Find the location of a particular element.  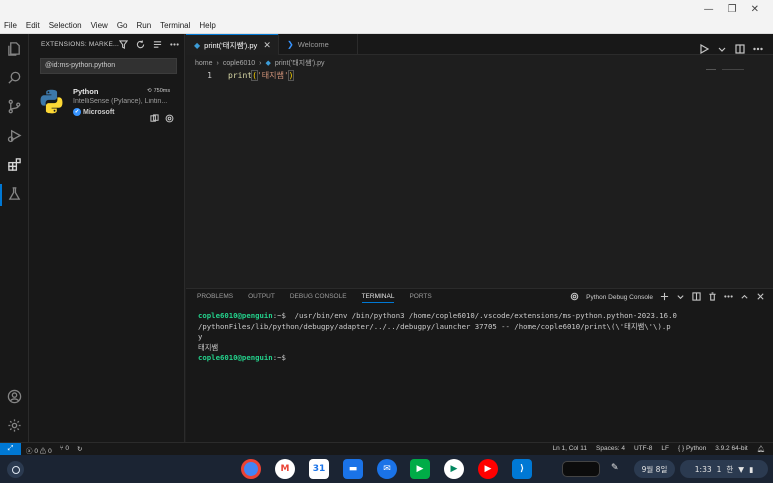

account-icon is located at coordinates (14, 396).